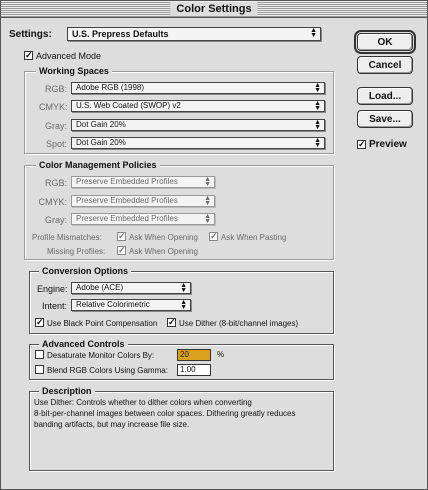  Describe the element at coordinates (171, 322) in the screenshot. I see `dither-checkbox: ✓` at that location.